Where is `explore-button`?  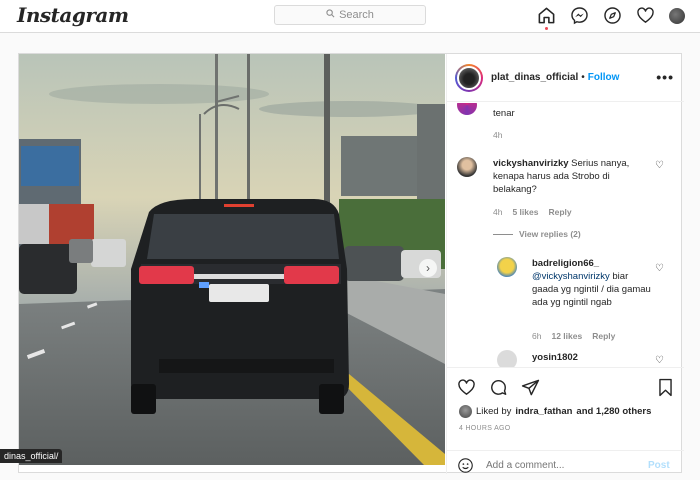 explore-button is located at coordinates (612, 15).